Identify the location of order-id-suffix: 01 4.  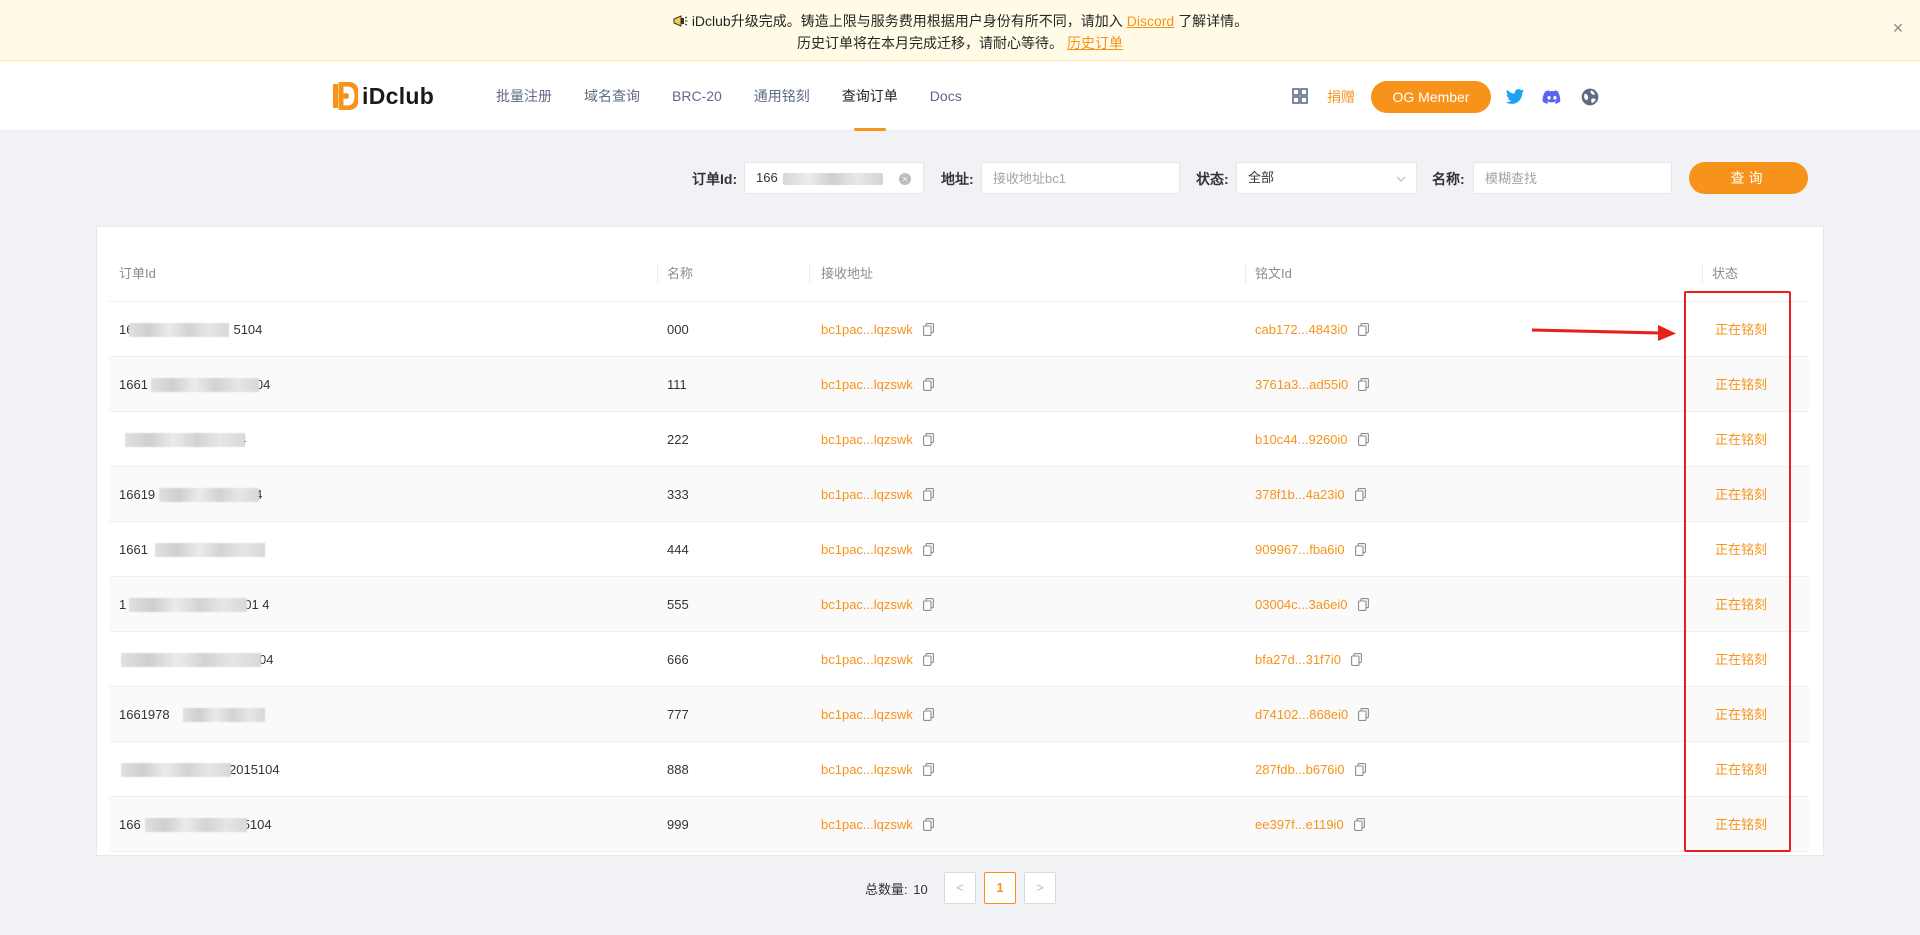
(257, 604).